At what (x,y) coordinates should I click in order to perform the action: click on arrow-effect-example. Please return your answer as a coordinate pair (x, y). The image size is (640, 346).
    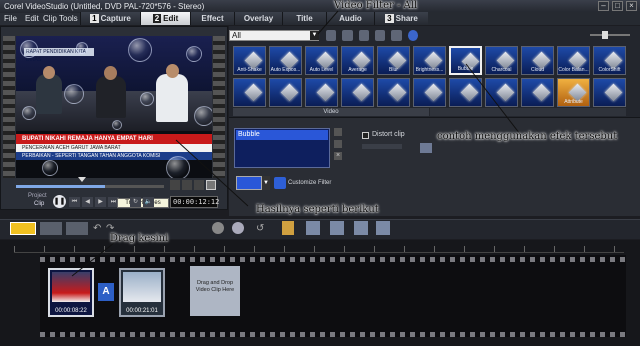
    Looking at the image, I should click on (493, 99).